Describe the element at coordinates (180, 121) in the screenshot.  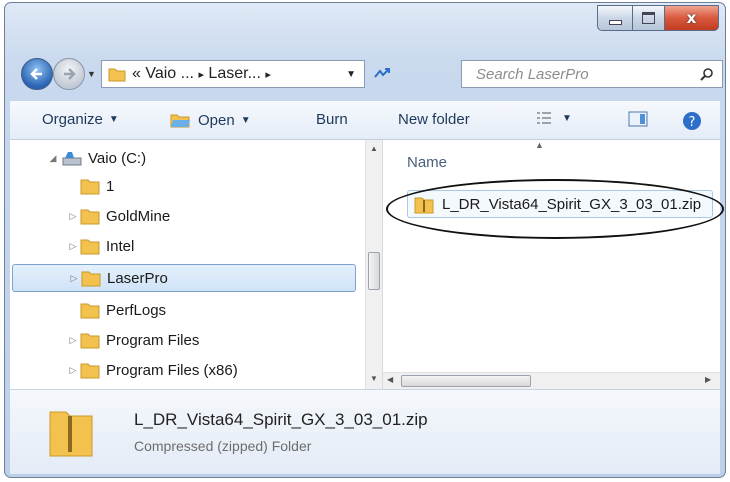
I see `open-folder-icon` at that location.